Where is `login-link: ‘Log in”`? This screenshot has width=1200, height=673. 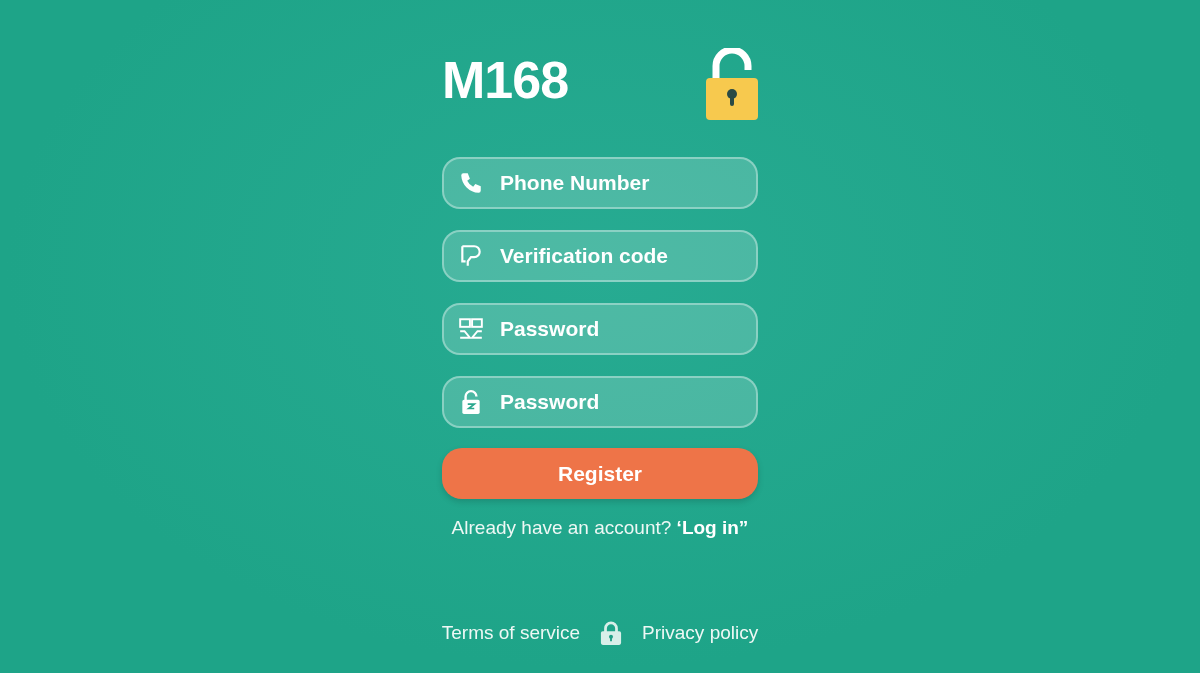 login-link: ‘Log in” is located at coordinates (712, 527).